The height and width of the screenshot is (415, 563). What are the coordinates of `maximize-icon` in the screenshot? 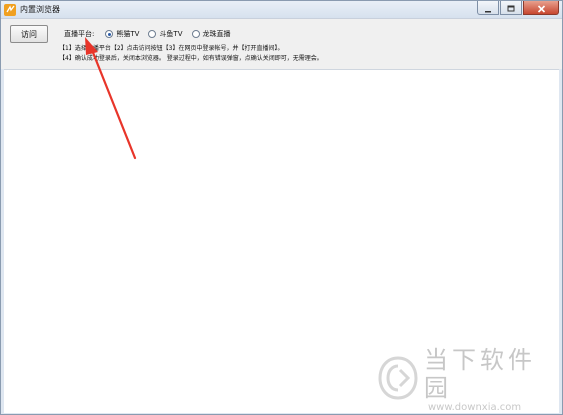 It's located at (511, 9).